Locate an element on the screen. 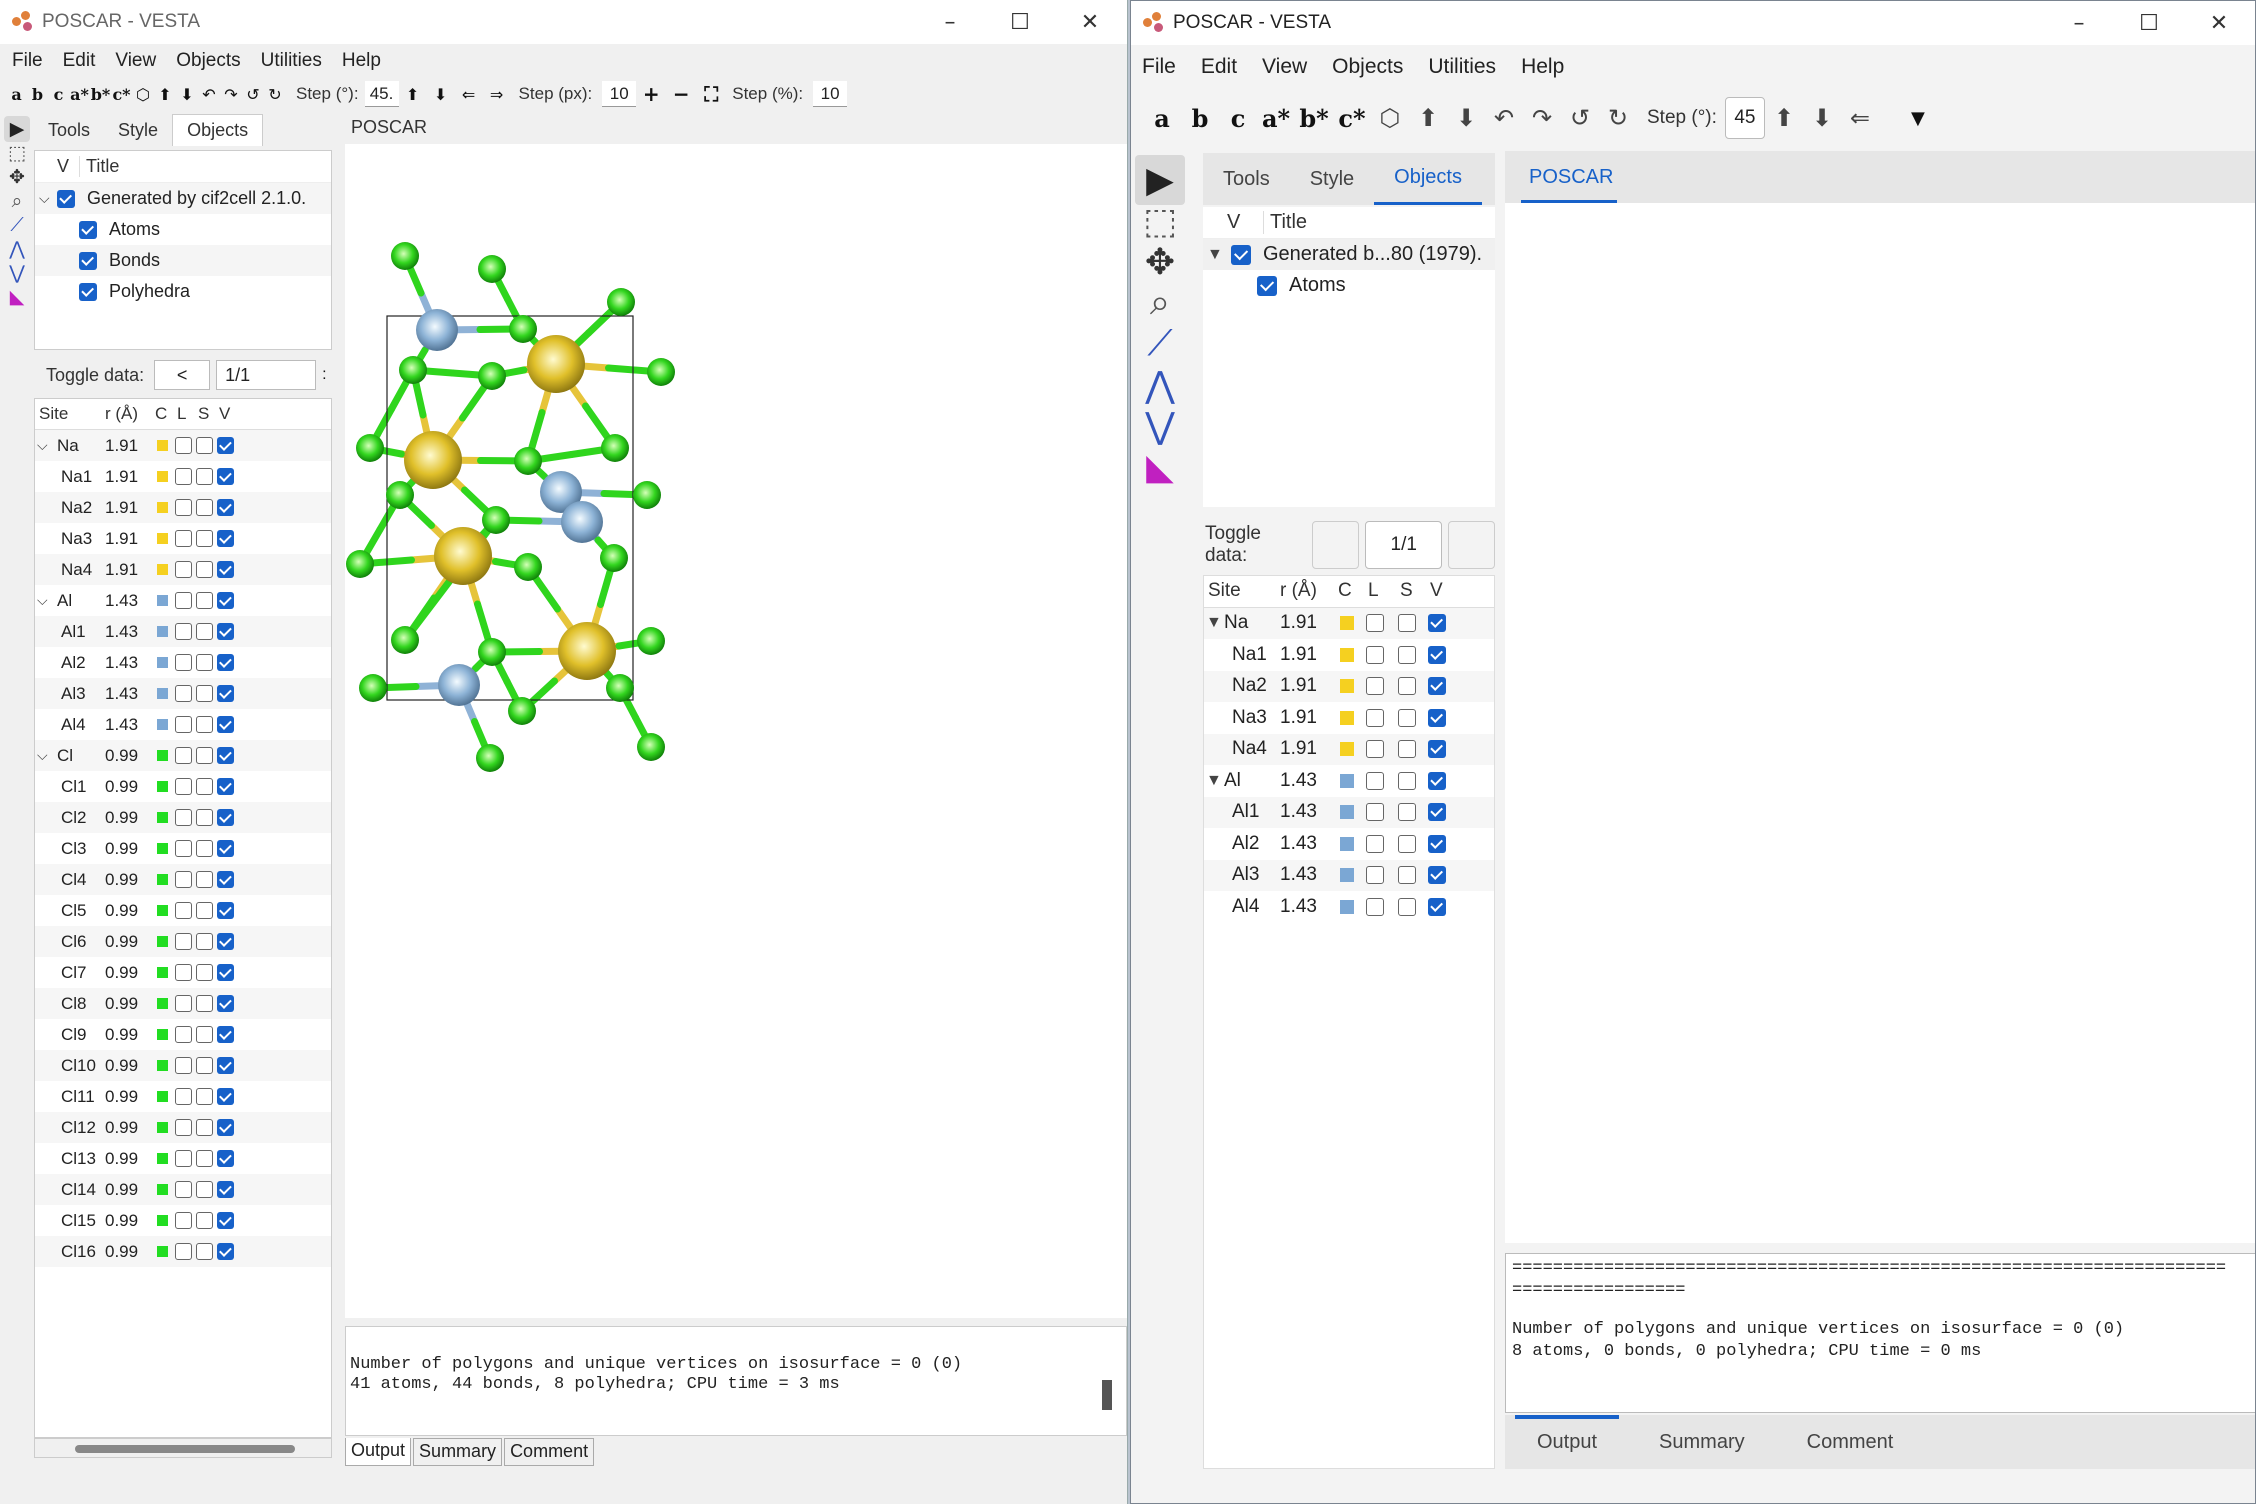 The image size is (2256, 1504). view-along-b-button: b is located at coordinates (37, 94).